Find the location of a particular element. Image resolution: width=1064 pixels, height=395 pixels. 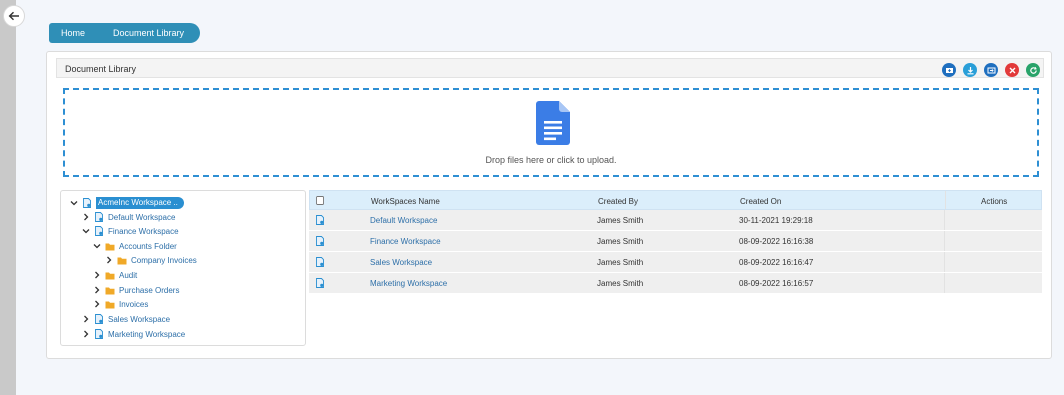

tree-item-audit: Audit is located at coordinates (114, 275).